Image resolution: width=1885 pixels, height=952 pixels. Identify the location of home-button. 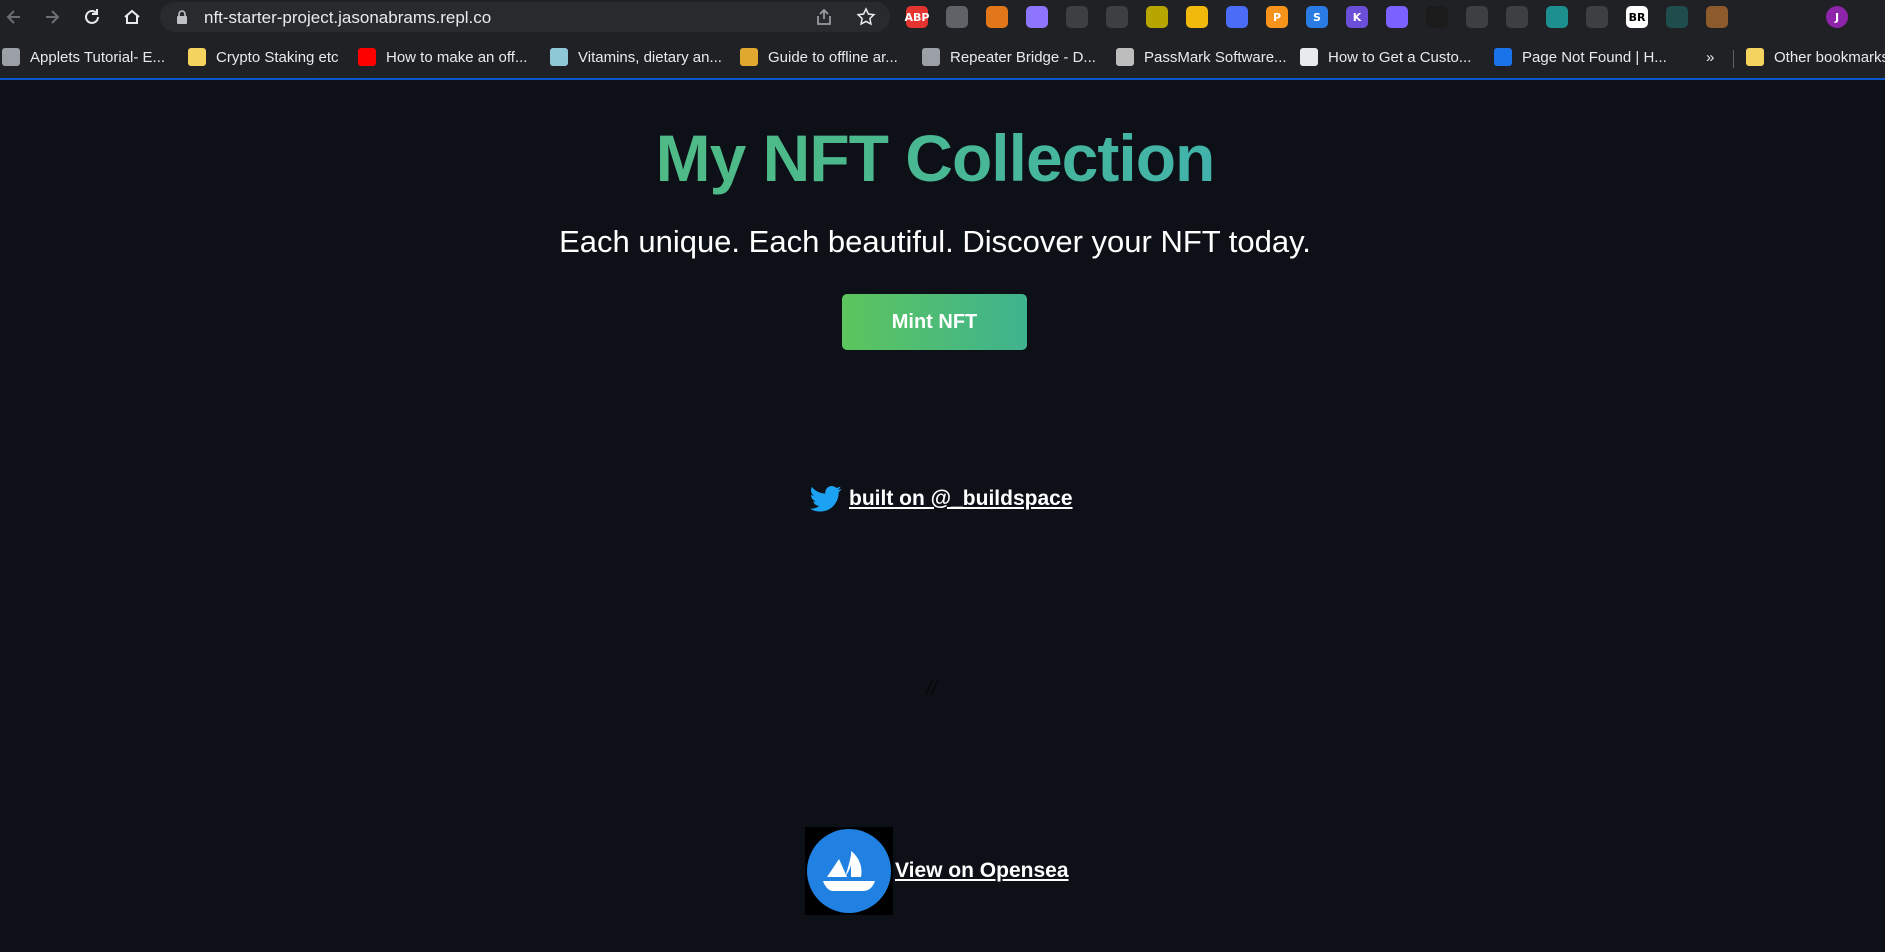
(132, 17).